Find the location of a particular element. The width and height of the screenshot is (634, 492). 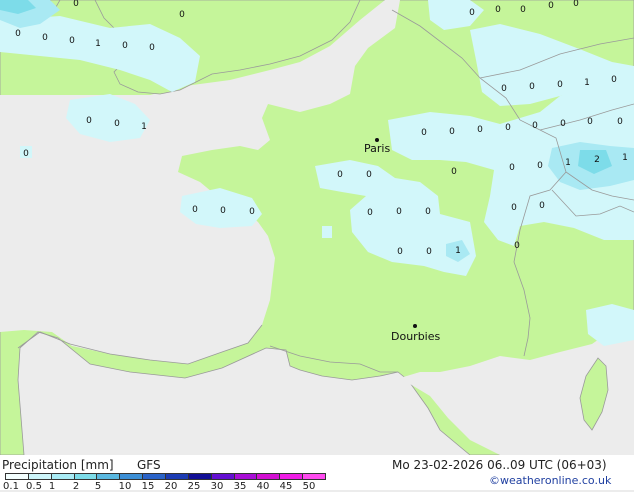

scale-tick: 2 is located at coordinates (76, 486).